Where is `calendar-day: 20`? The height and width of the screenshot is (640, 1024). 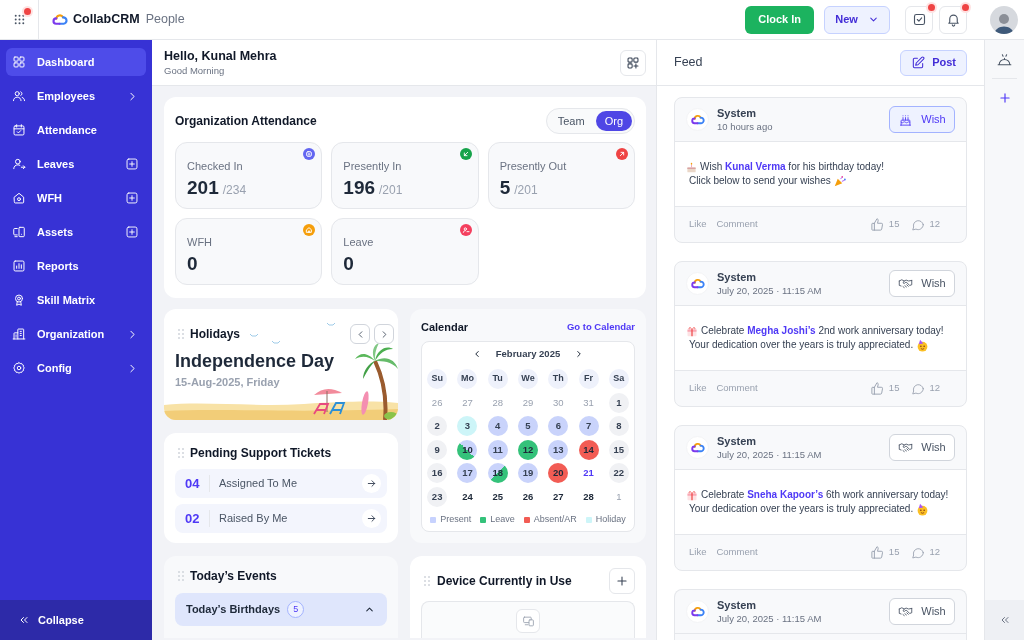
calendar-day: 20 is located at coordinates (558, 473).